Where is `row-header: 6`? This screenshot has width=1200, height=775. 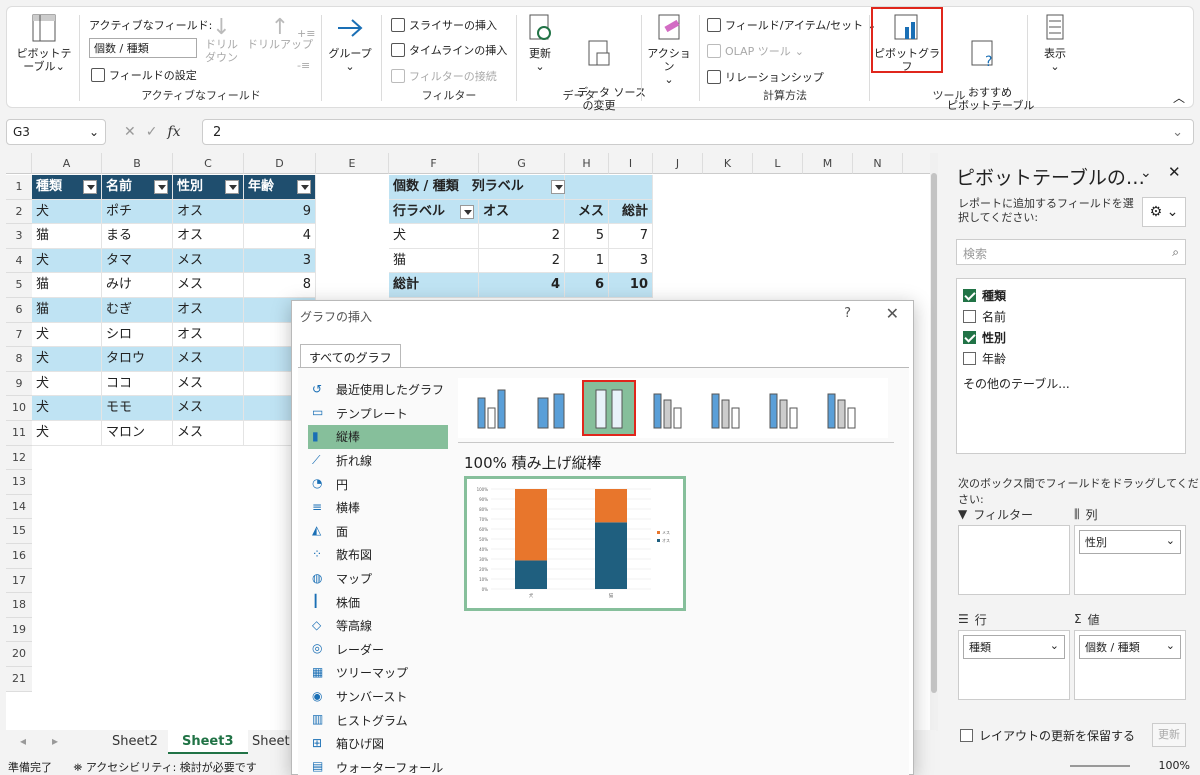
row-header: 6 is located at coordinates (19, 310).